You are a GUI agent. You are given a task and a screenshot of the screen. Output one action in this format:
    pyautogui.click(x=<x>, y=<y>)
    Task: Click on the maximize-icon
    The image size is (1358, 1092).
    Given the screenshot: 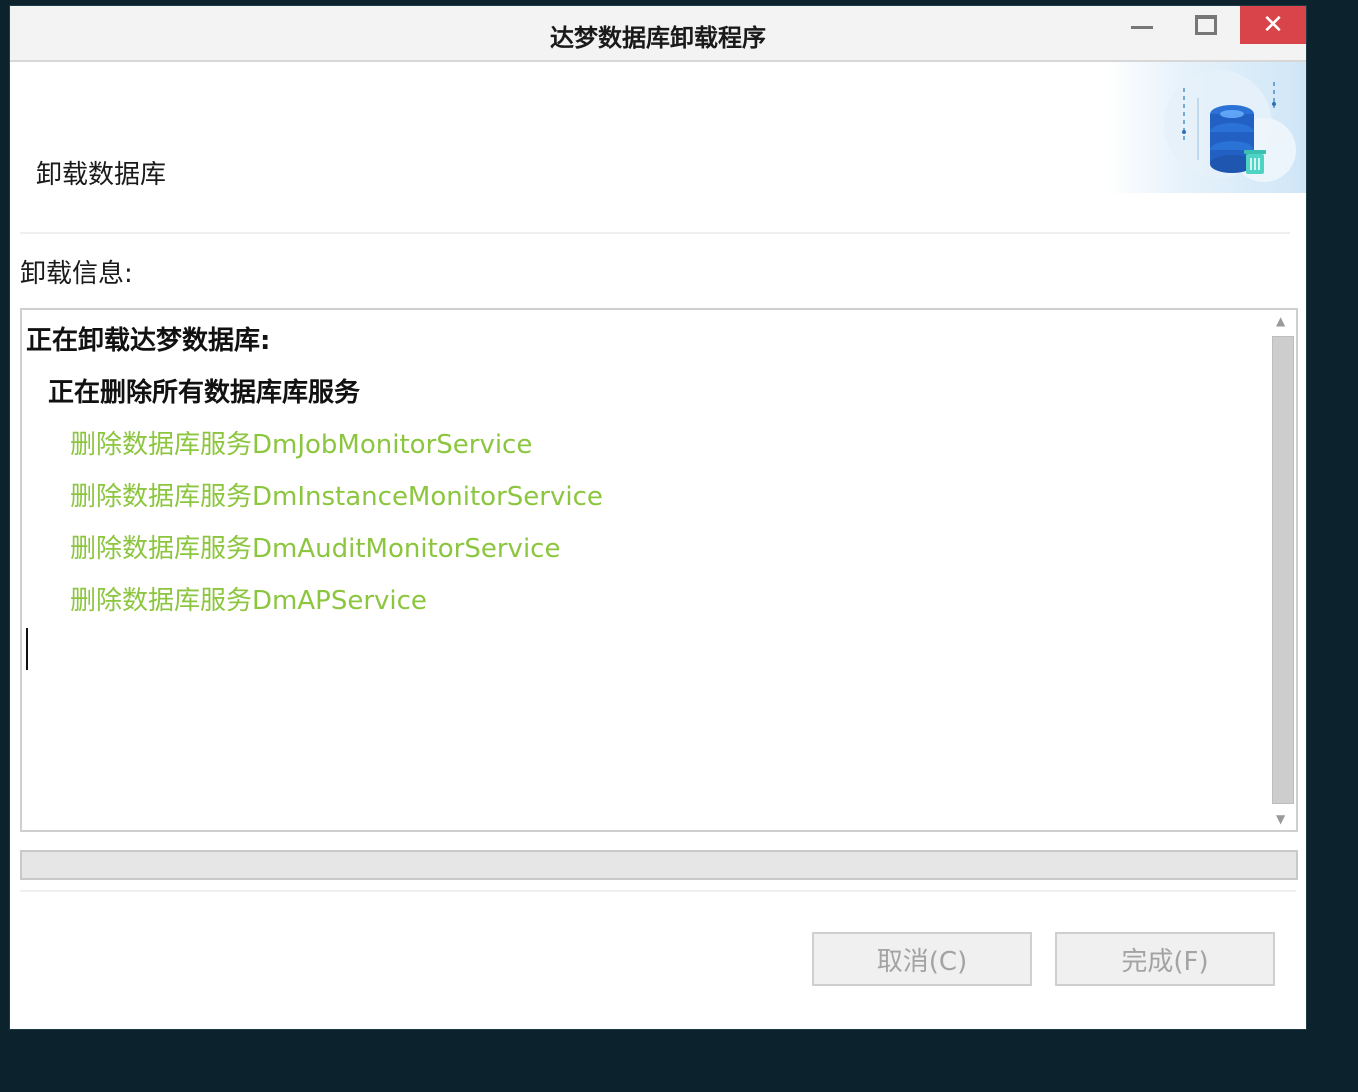 What is the action you would take?
    pyautogui.click(x=1206, y=25)
    